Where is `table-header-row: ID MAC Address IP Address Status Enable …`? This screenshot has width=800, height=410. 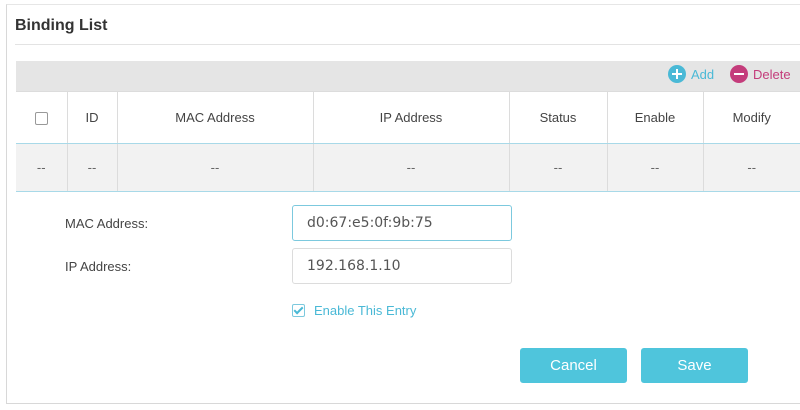 table-header-row: ID MAC Address IP Address Status Enable … is located at coordinates (408, 117).